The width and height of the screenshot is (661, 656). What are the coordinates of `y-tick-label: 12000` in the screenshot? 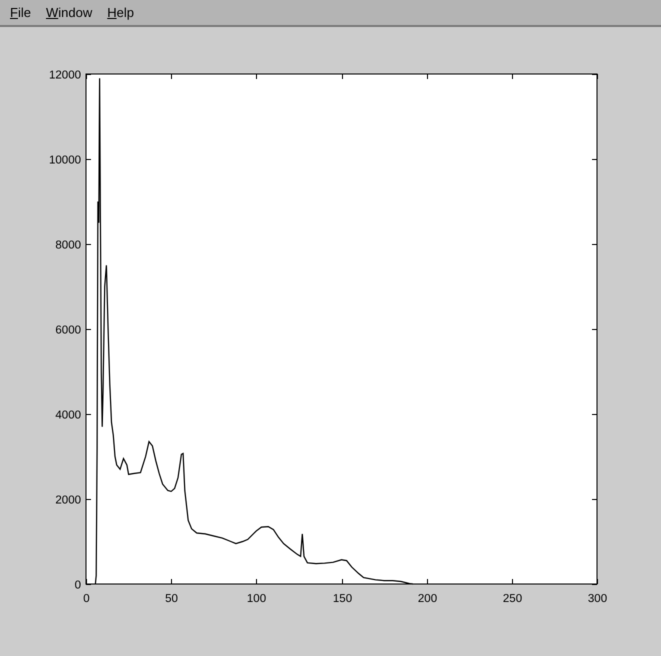 It's located at (65, 76).